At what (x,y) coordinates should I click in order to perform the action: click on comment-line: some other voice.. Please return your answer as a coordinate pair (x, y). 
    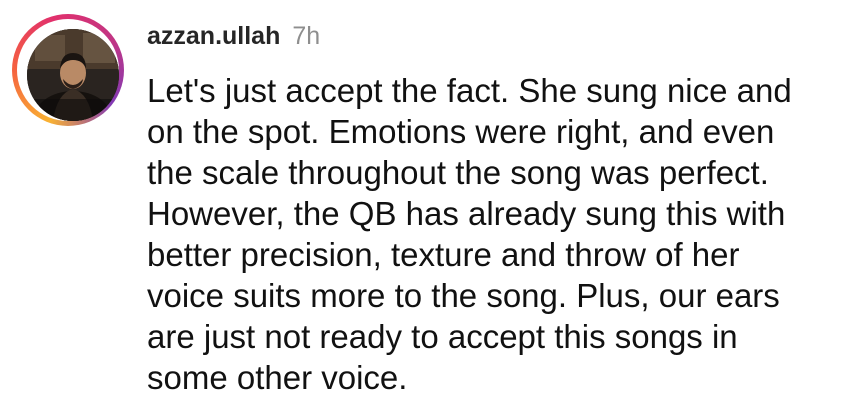
    Looking at the image, I should click on (277, 377).